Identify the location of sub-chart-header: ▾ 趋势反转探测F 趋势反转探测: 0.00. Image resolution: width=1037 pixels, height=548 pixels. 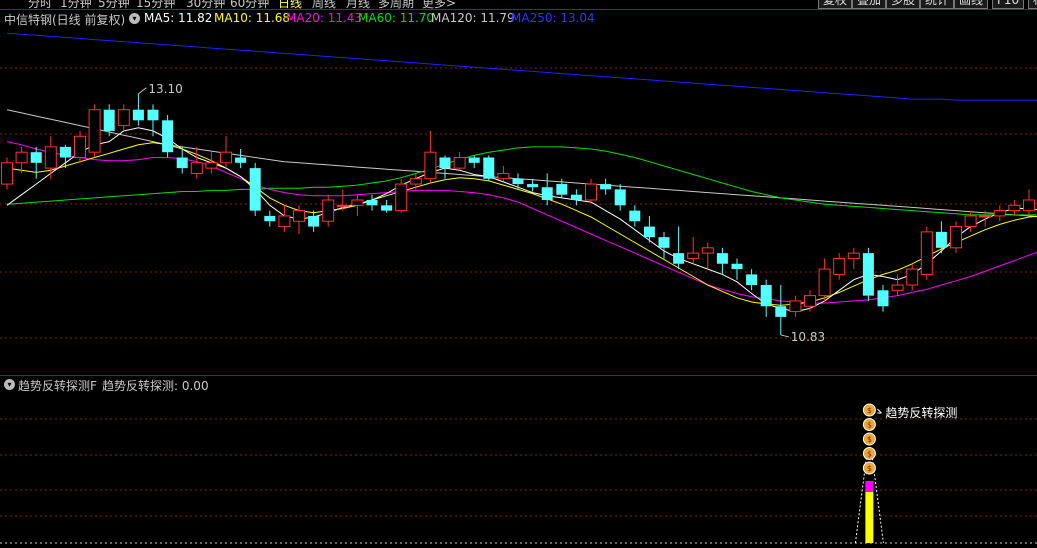
(518, 385).